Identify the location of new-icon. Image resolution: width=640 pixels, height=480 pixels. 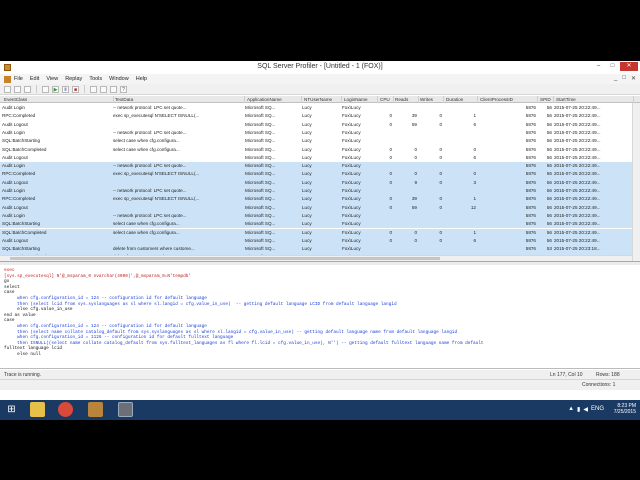
(7, 89).